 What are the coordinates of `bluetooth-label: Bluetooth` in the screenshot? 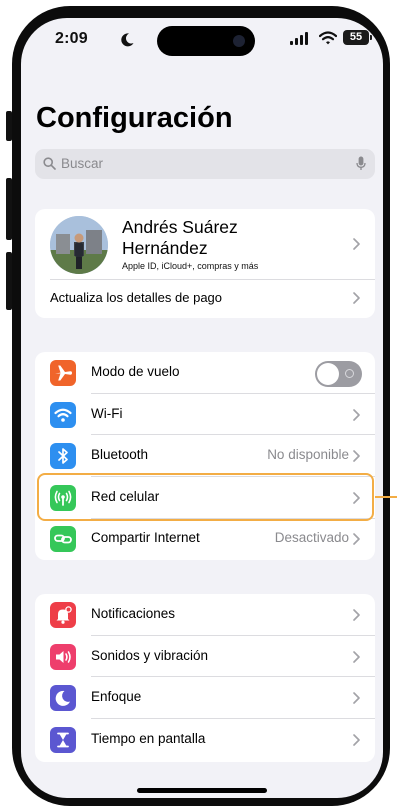 It's located at (120, 455).